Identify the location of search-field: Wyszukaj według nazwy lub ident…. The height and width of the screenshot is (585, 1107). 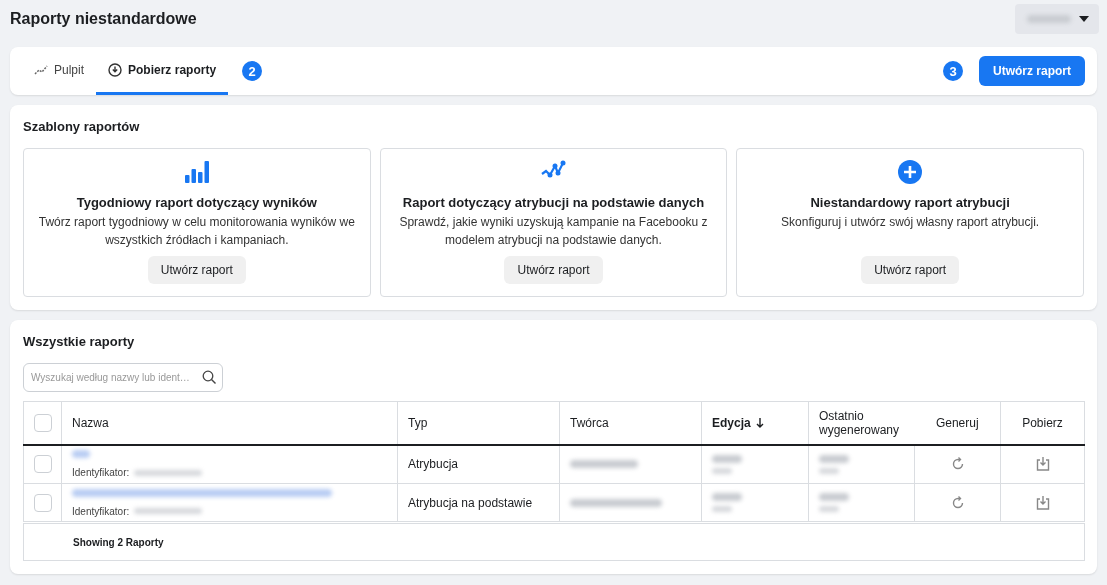
(123, 377).